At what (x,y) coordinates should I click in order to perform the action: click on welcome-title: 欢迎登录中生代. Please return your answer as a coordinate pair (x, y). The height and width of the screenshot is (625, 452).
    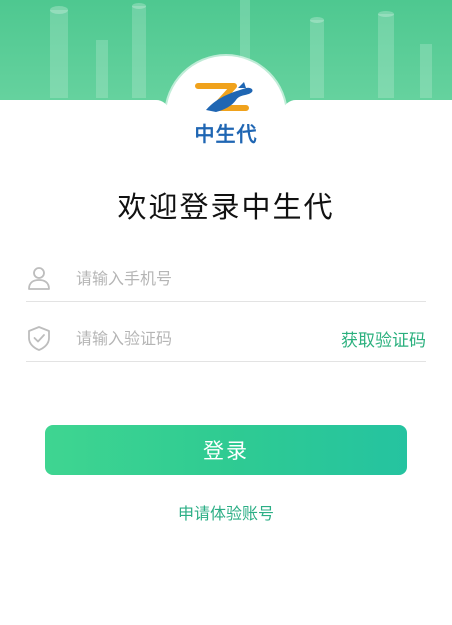
    Looking at the image, I should click on (226, 207).